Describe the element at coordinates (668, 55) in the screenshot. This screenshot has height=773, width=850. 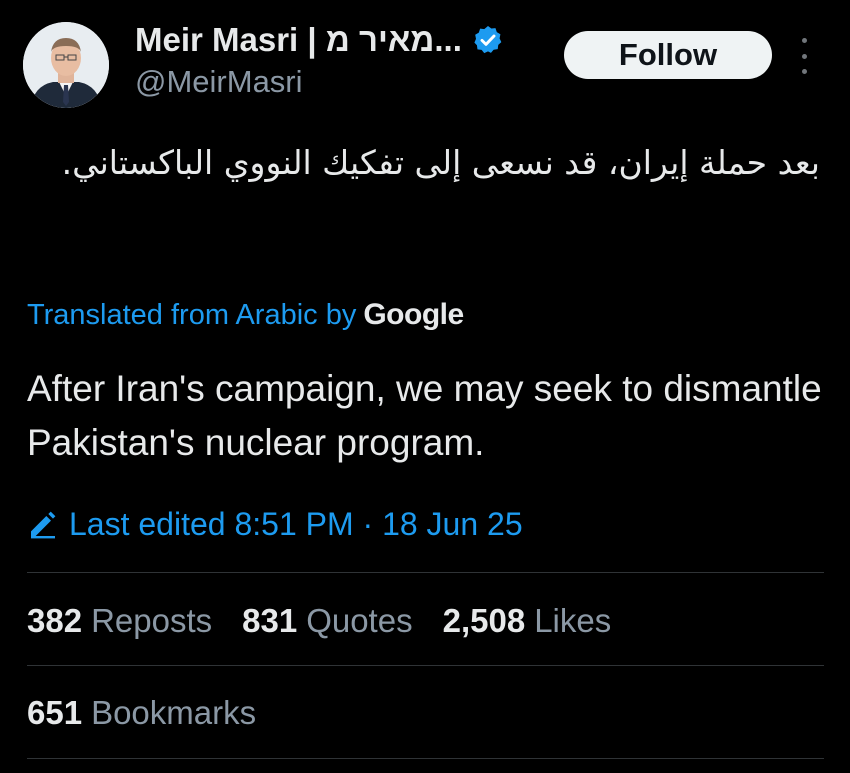
I see `follow-button: Follow` at that location.